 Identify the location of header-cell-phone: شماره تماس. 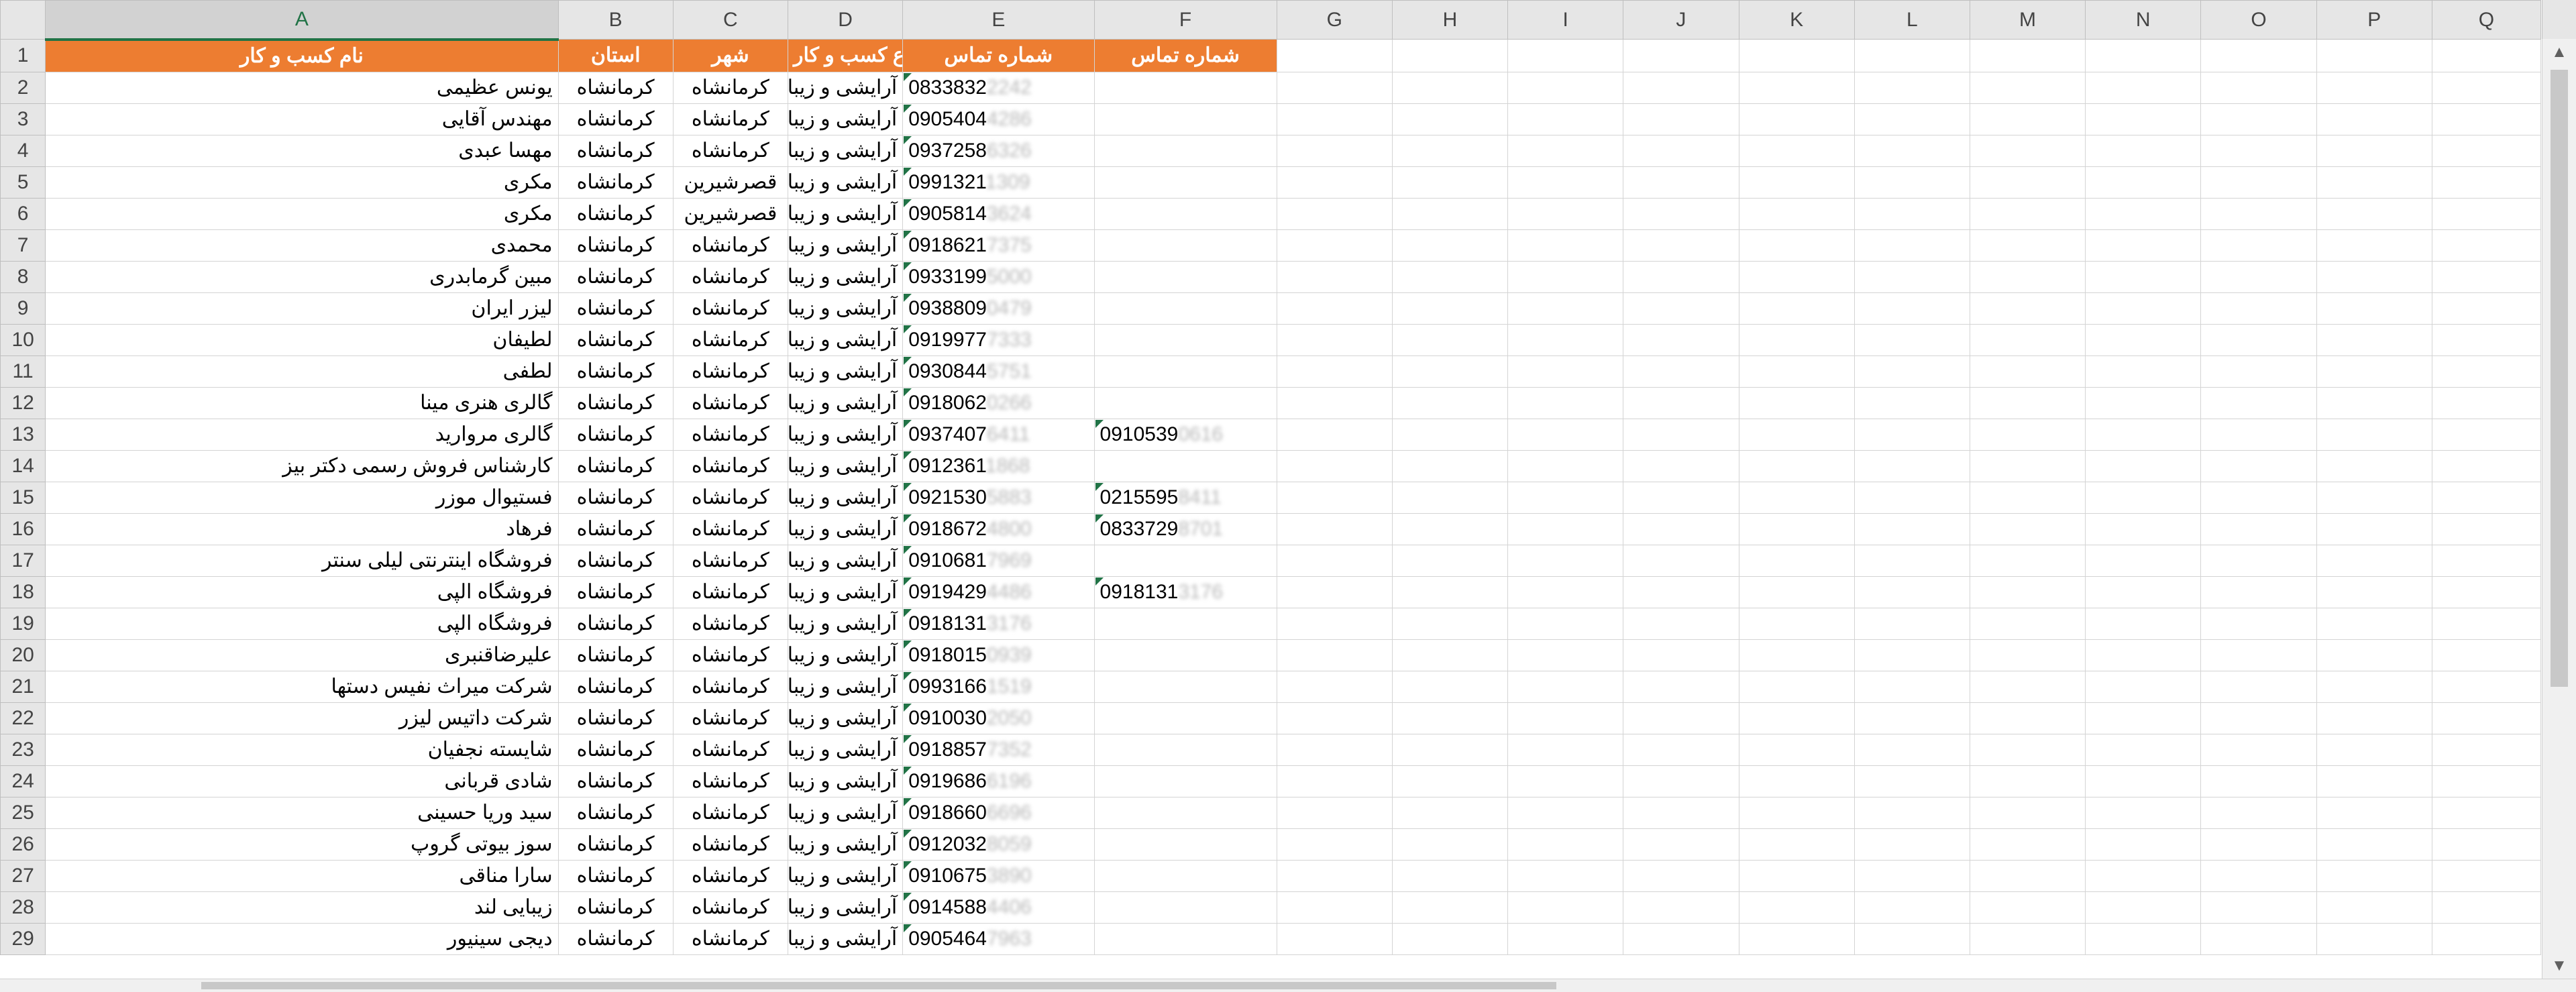
(998, 55).